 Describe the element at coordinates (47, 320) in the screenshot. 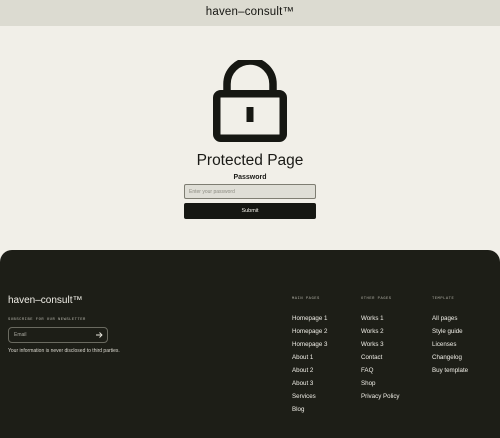

I see `newsletter-label: SUBSCRIBE FOR OUR NEWSLETTER` at that location.